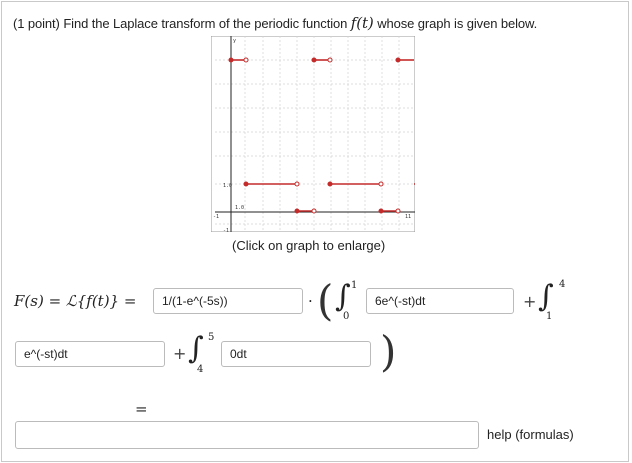  I want to click on integral3-upper: 5, so click(211, 337).